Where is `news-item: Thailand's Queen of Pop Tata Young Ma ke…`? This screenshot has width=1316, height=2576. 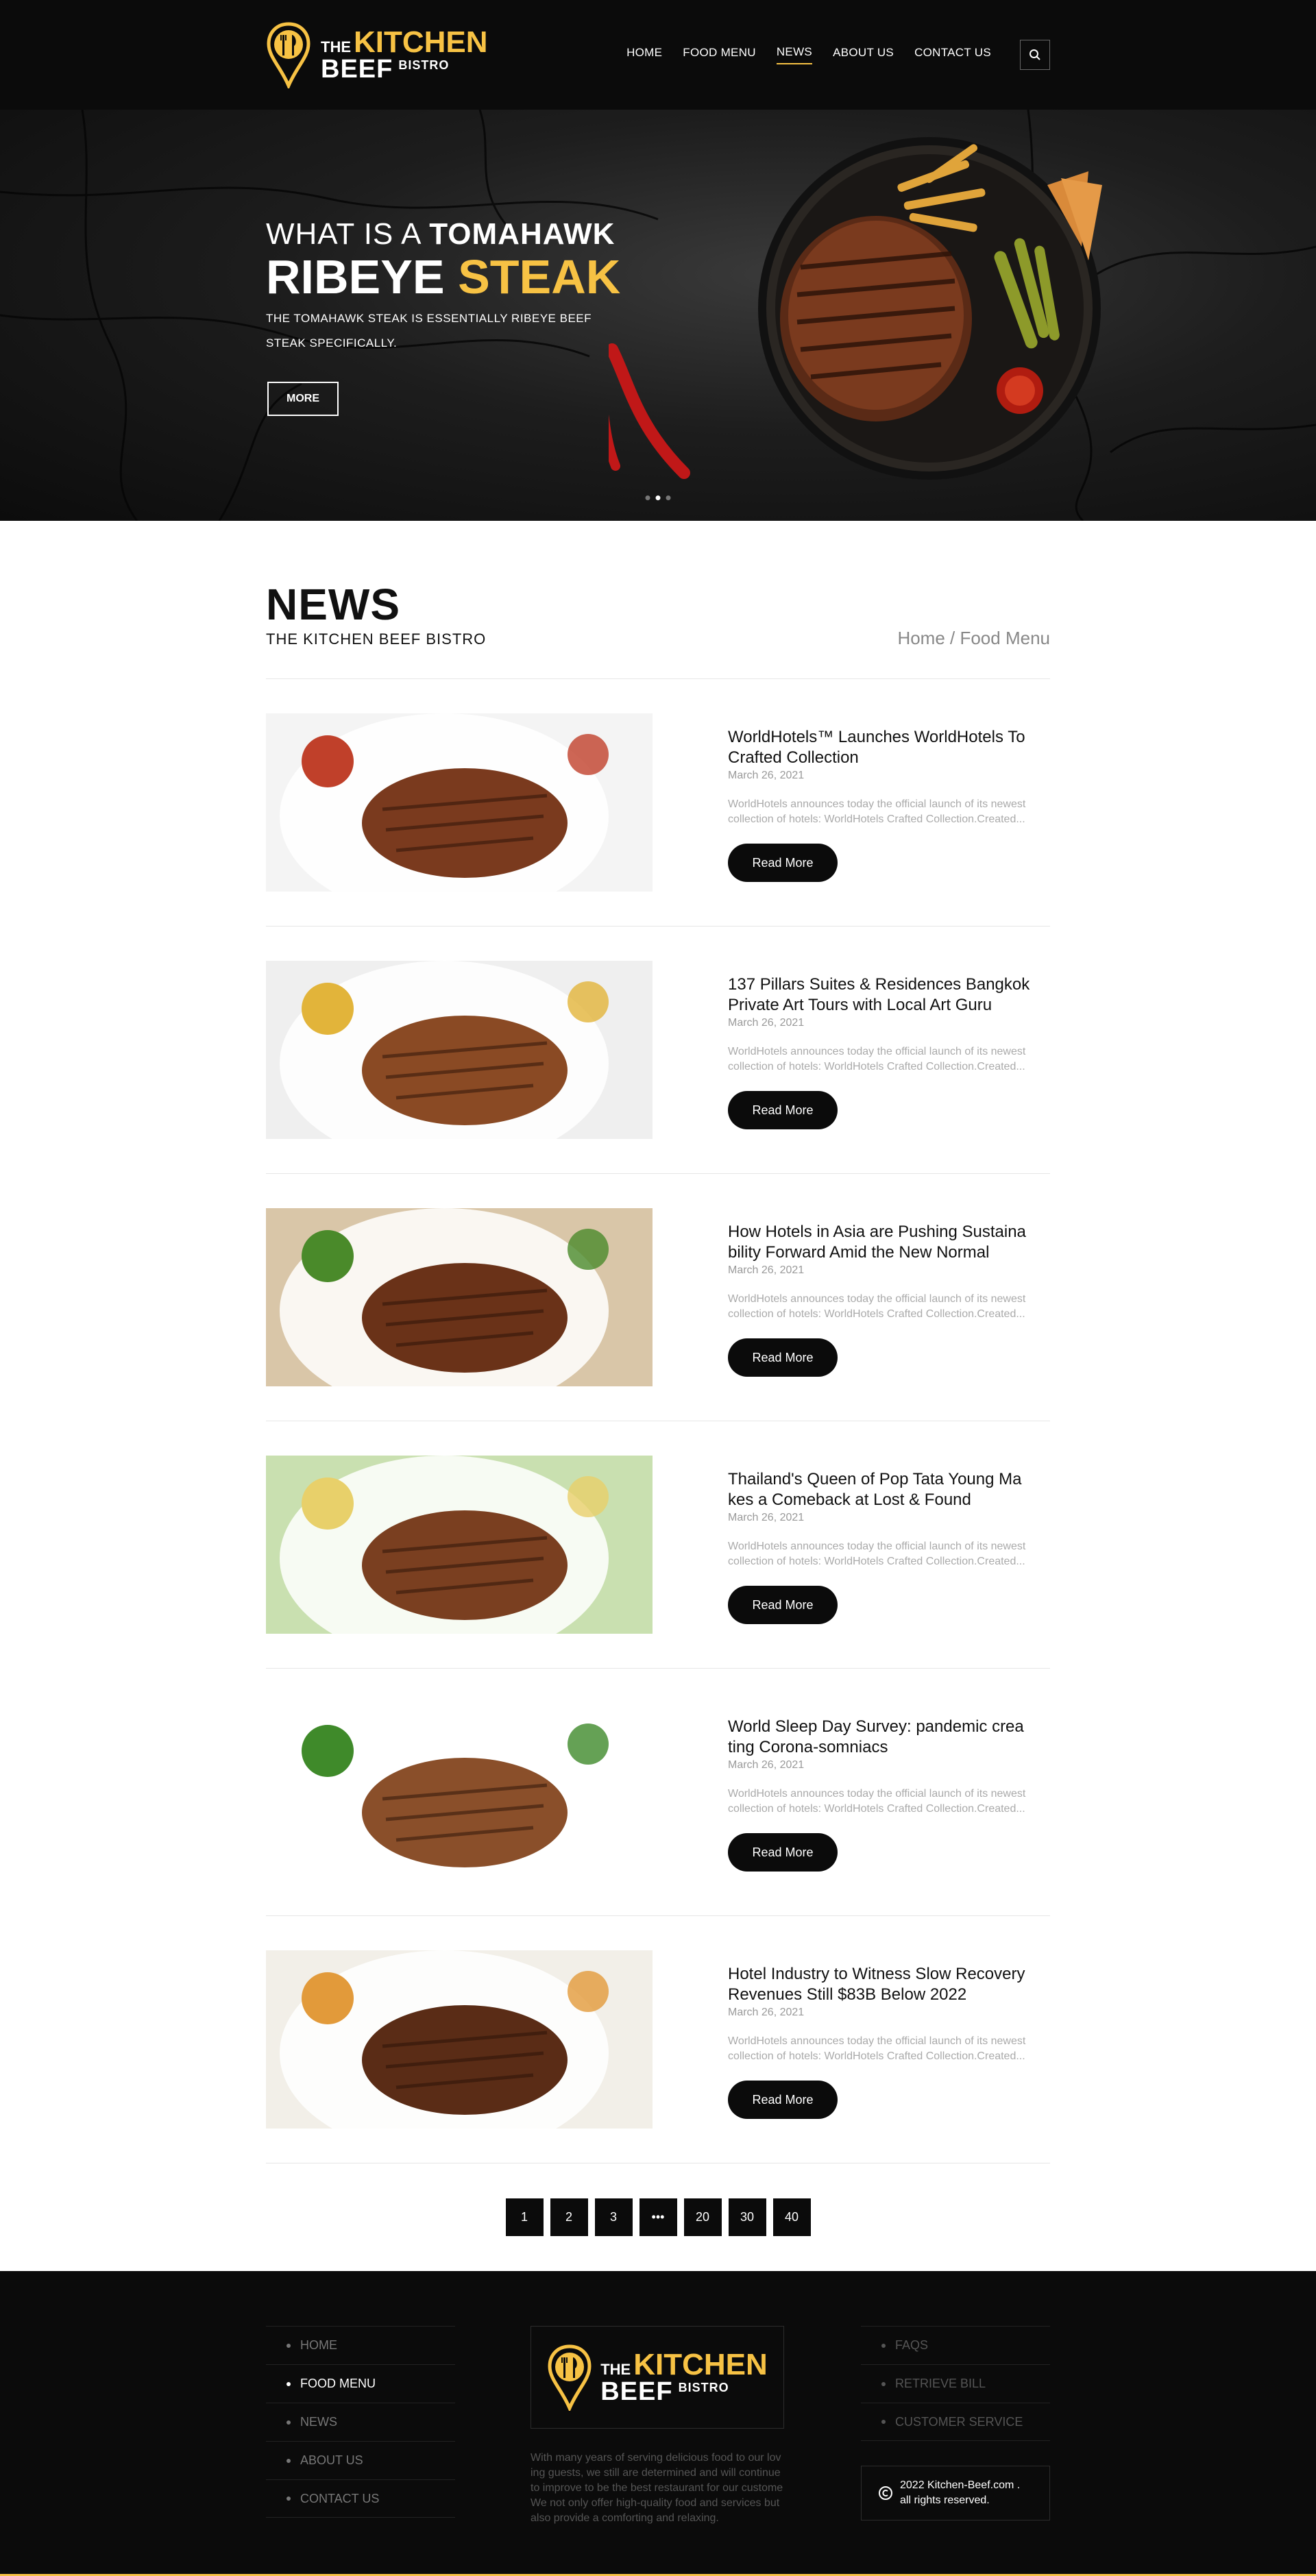
news-item: Thailand's Queen of Pop Tata Young Ma ke… is located at coordinates (658, 1545).